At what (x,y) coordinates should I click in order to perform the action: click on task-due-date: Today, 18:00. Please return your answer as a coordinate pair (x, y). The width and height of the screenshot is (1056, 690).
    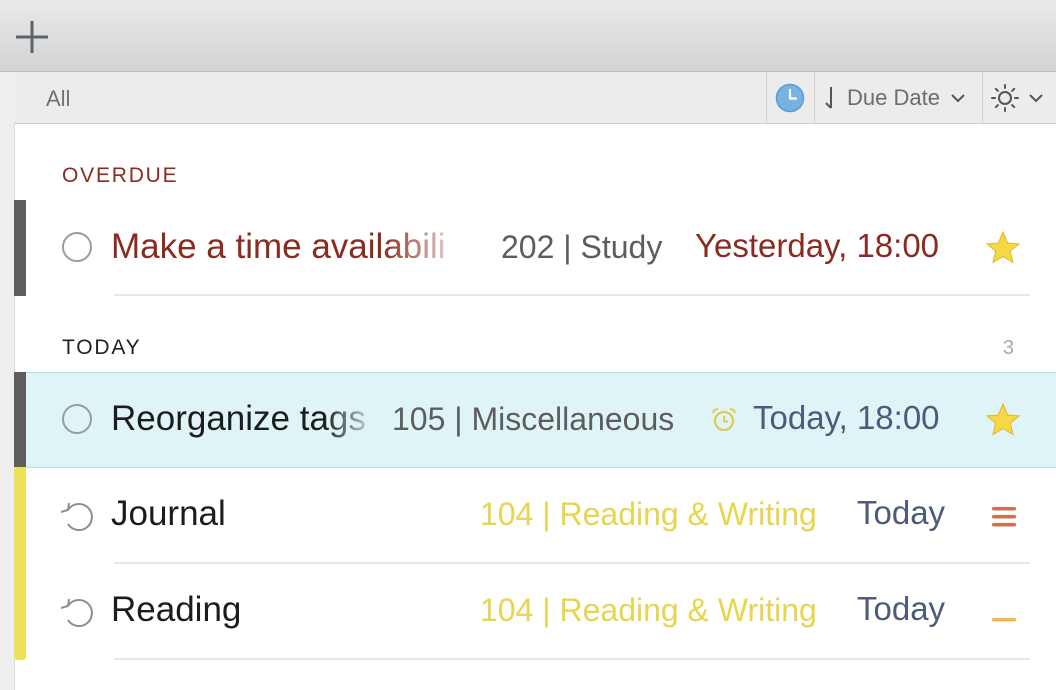
    Looking at the image, I should click on (846, 417).